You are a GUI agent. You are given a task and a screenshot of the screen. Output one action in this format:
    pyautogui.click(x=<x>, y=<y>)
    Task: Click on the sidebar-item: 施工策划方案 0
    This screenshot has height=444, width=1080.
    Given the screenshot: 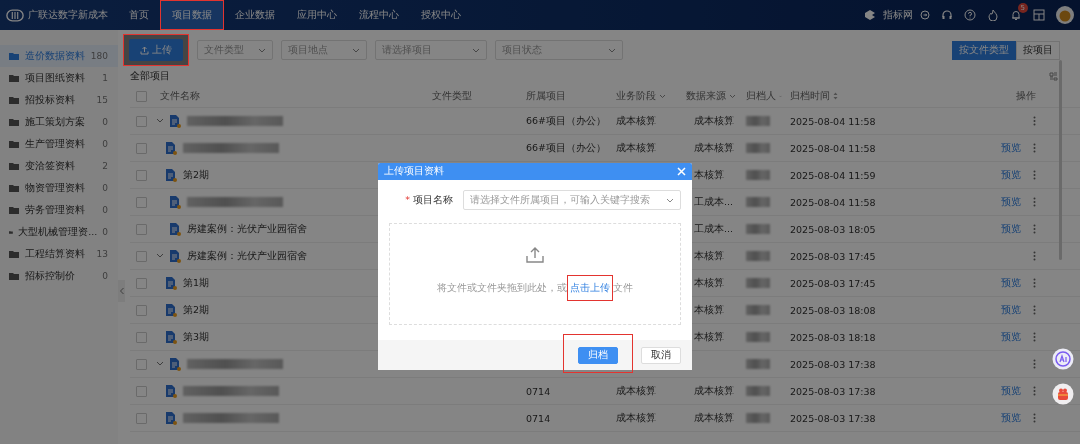 What is the action you would take?
    pyautogui.click(x=59, y=122)
    